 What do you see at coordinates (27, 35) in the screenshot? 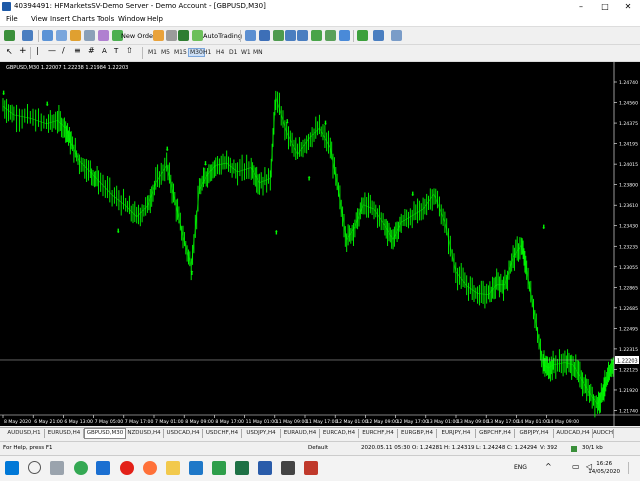
I see `profiles-icon` at bounding box center [27, 35].